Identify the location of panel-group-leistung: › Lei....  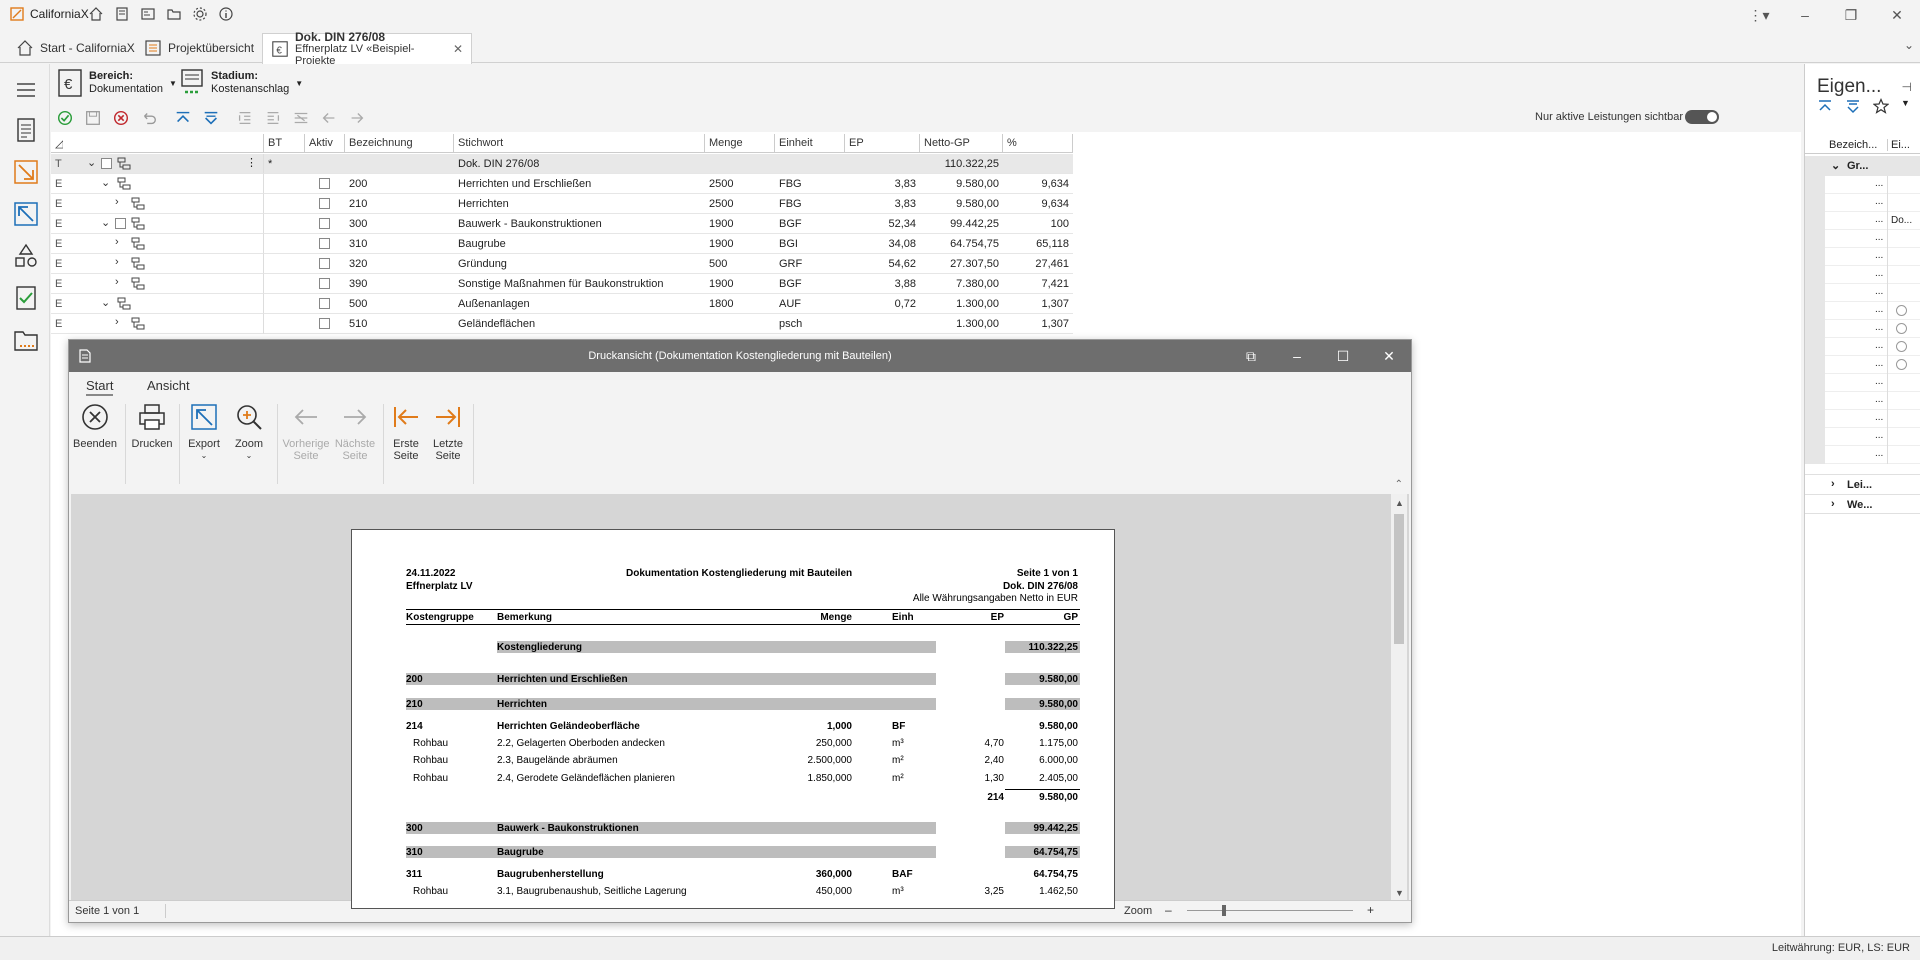
(1862, 484).